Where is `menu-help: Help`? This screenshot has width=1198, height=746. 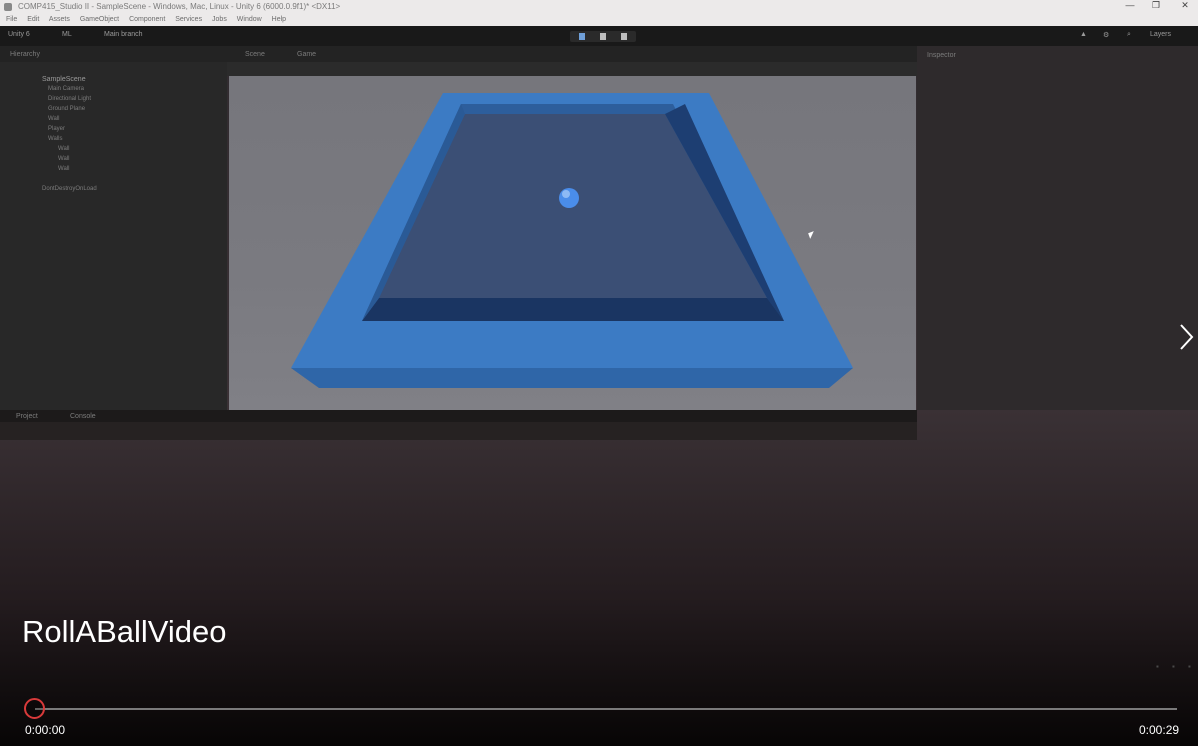
menu-help: Help is located at coordinates (279, 19).